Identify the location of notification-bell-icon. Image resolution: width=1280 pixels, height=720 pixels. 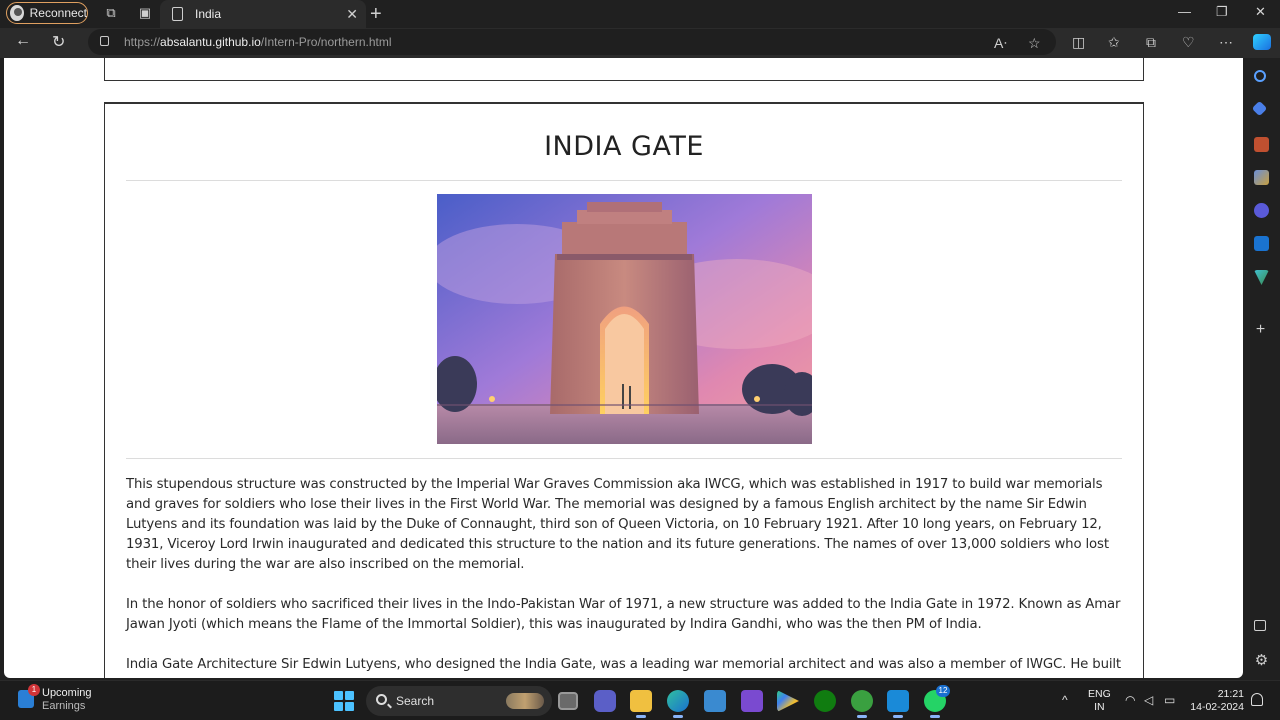
(1257, 699).